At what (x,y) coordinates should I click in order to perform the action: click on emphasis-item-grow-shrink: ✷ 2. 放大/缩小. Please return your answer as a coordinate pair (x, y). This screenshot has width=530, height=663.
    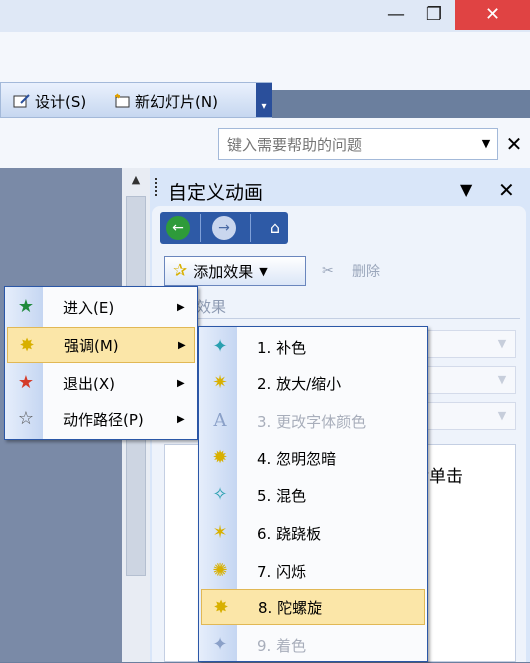
    Looking at the image, I should click on (313, 383).